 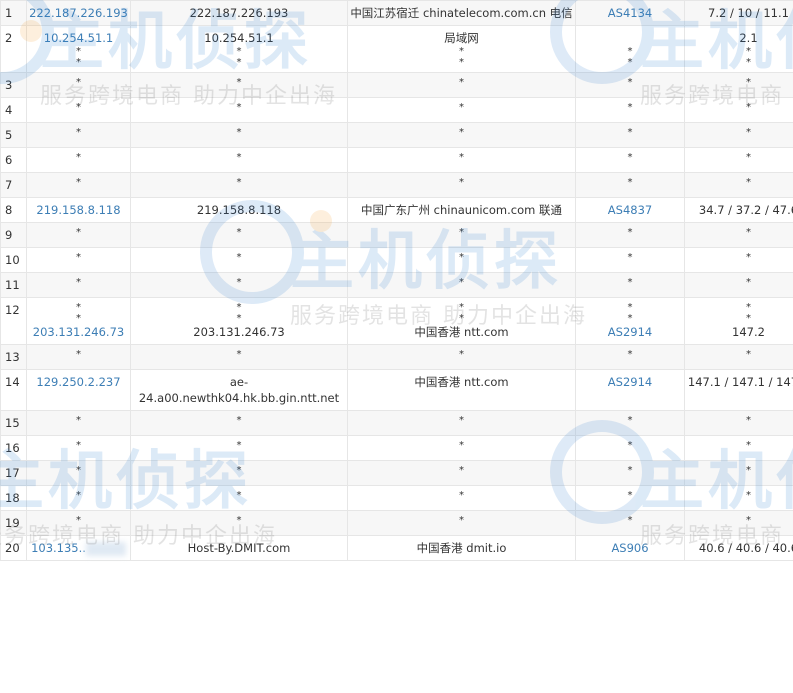 I want to click on asn-link: AS906, so click(x=630, y=548).